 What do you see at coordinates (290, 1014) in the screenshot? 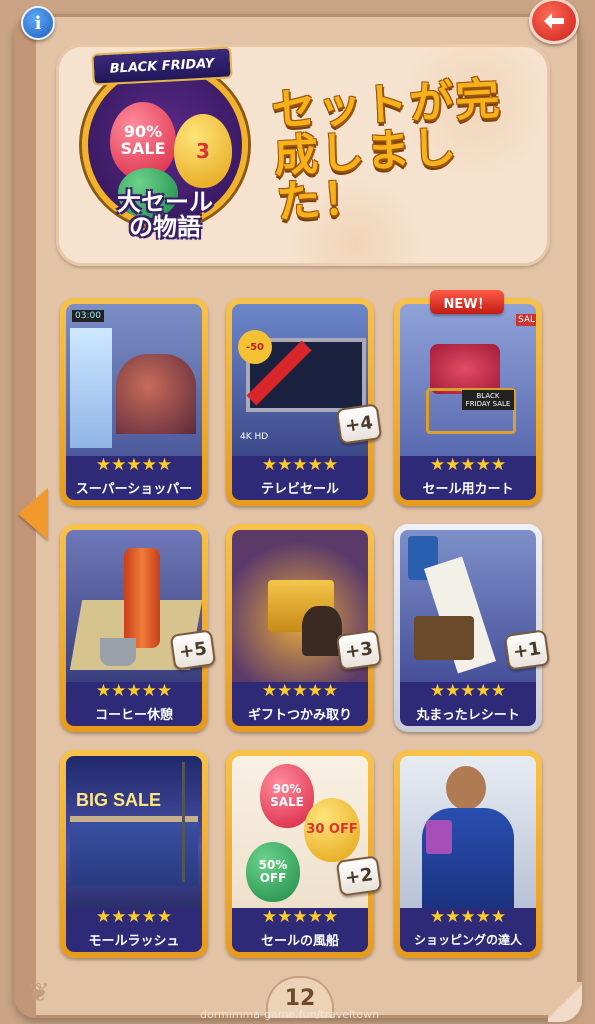
I see `watermark: dormimma-game.fun/traveltown` at bounding box center [290, 1014].